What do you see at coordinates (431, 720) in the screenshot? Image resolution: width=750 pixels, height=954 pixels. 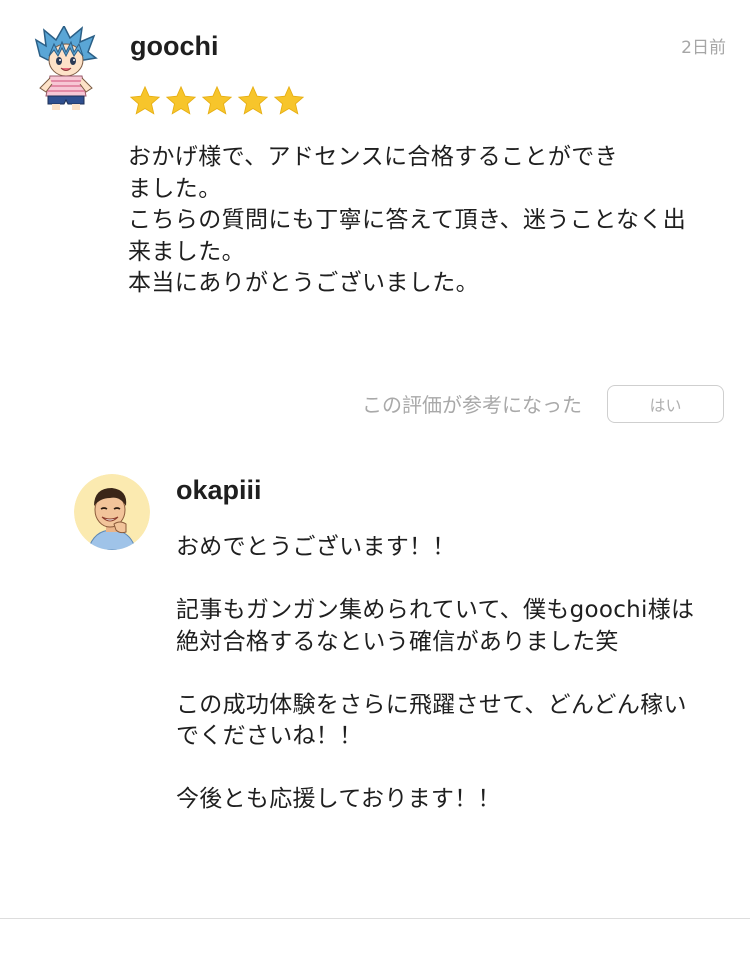 I see `reply-paragraph: この成功体験をさらに飛躍させて、どんどん稼い でくださいね！！` at bounding box center [431, 720].